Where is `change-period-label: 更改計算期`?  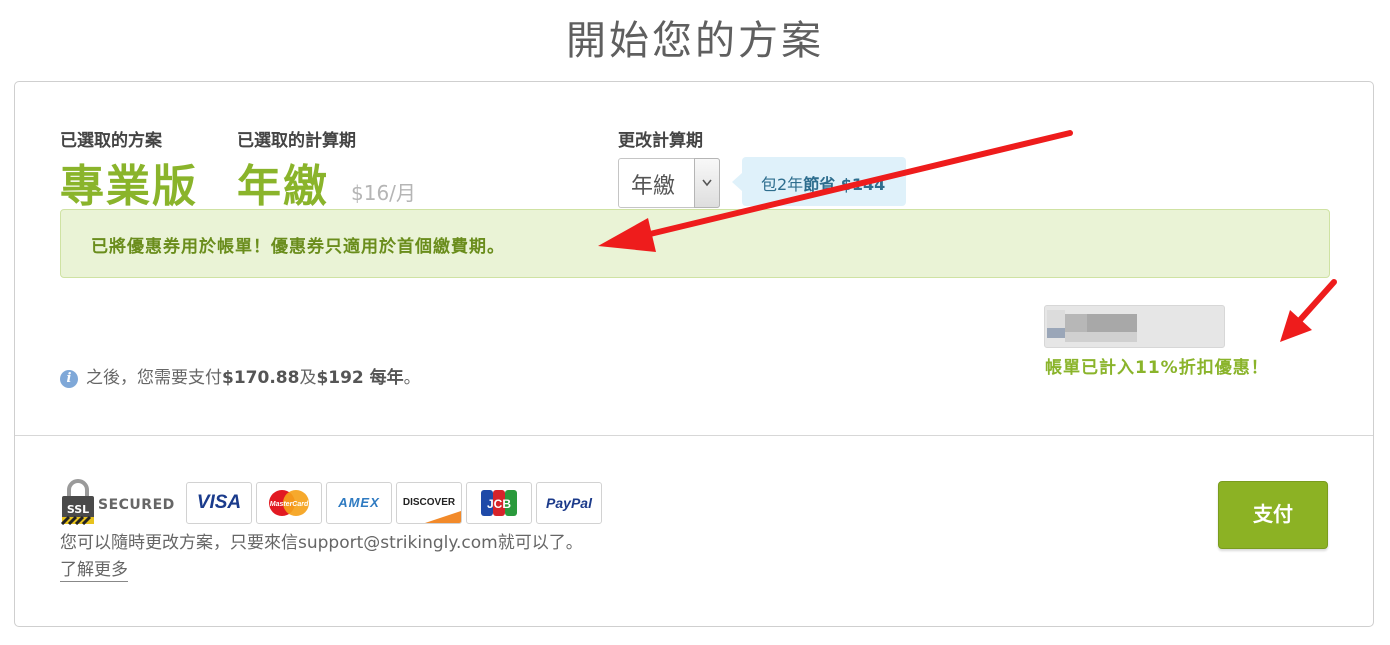
change-period-label: 更改計算期 is located at coordinates (660, 141).